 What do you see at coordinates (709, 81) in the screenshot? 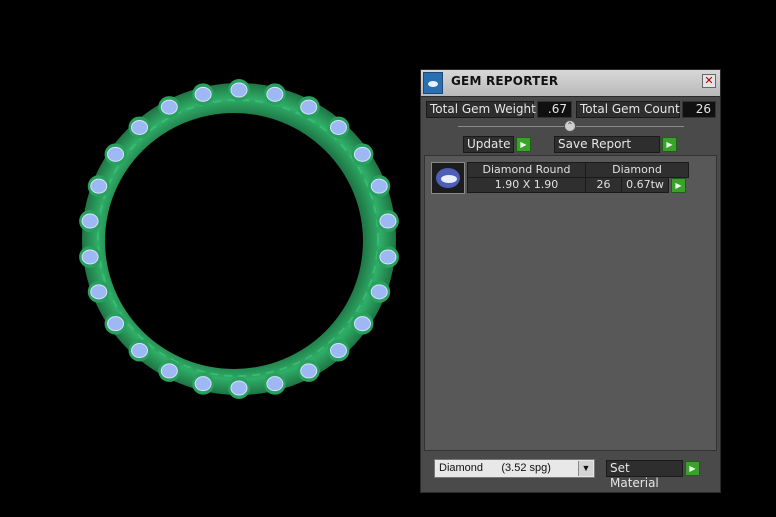
I see `close-button: ✕` at bounding box center [709, 81].